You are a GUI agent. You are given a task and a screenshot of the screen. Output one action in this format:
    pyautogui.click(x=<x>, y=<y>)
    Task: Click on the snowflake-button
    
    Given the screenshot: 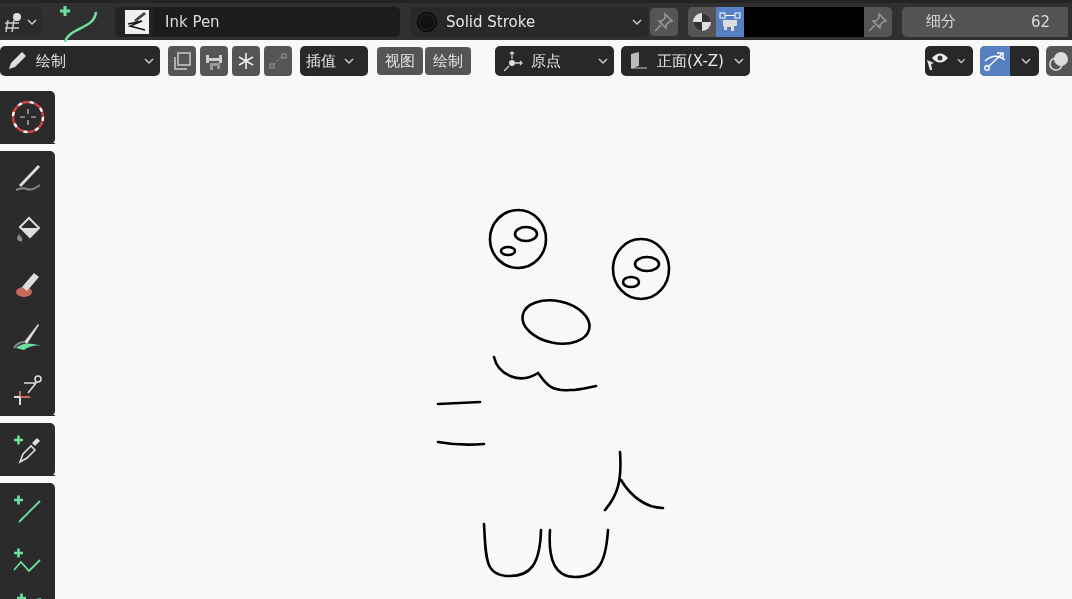 What is the action you would take?
    pyautogui.click(x=246, y=61)
    